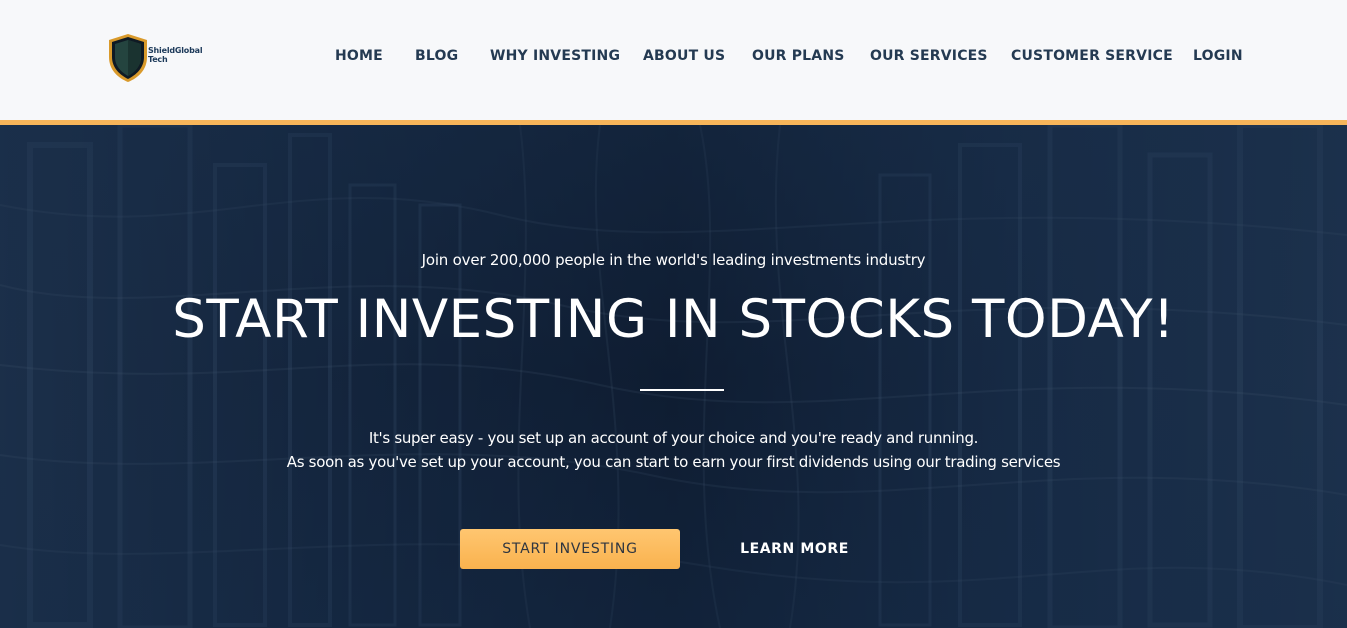 This screenshot has width=1347, height=628. Describe the element at coordinates (570, 549) in the screenshot. I see `start-investing-button: START INVESTING` at that location.